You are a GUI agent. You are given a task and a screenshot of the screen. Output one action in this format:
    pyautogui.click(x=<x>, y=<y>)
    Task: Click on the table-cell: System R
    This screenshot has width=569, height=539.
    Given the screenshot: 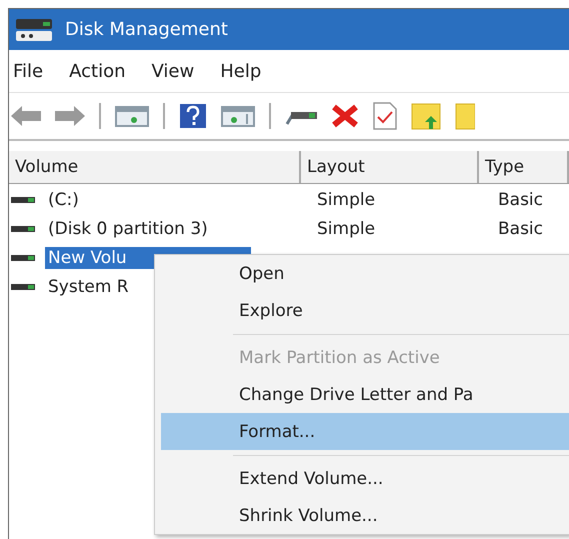 What is the action you would take?
    pyautogui.click(x=88, y=287)
    